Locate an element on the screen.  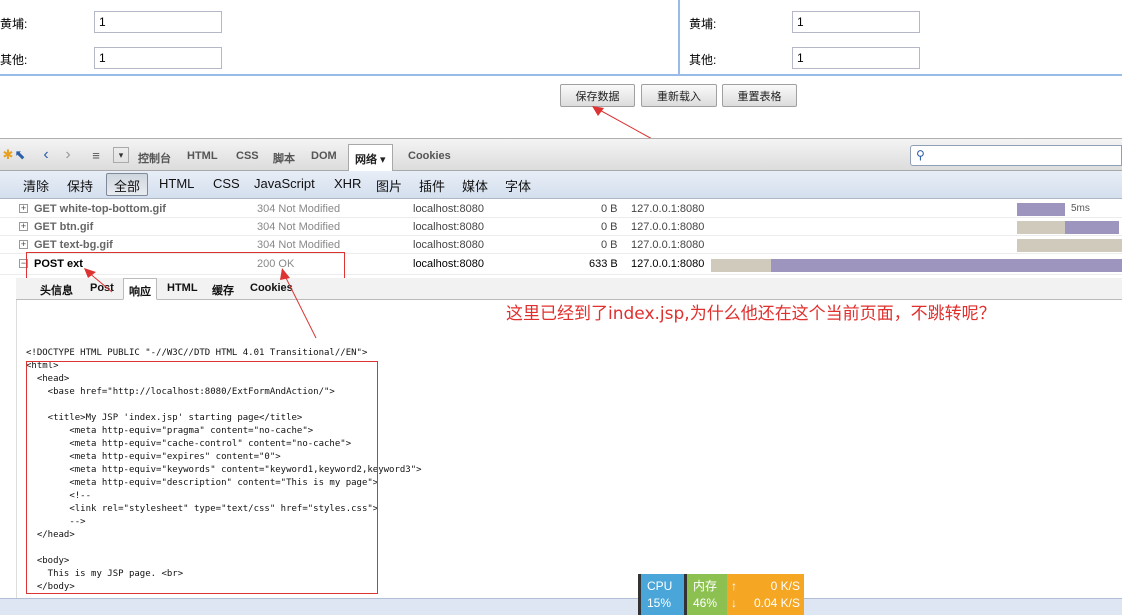
search-icon: ⚲ is located at coordinates (920, 155).